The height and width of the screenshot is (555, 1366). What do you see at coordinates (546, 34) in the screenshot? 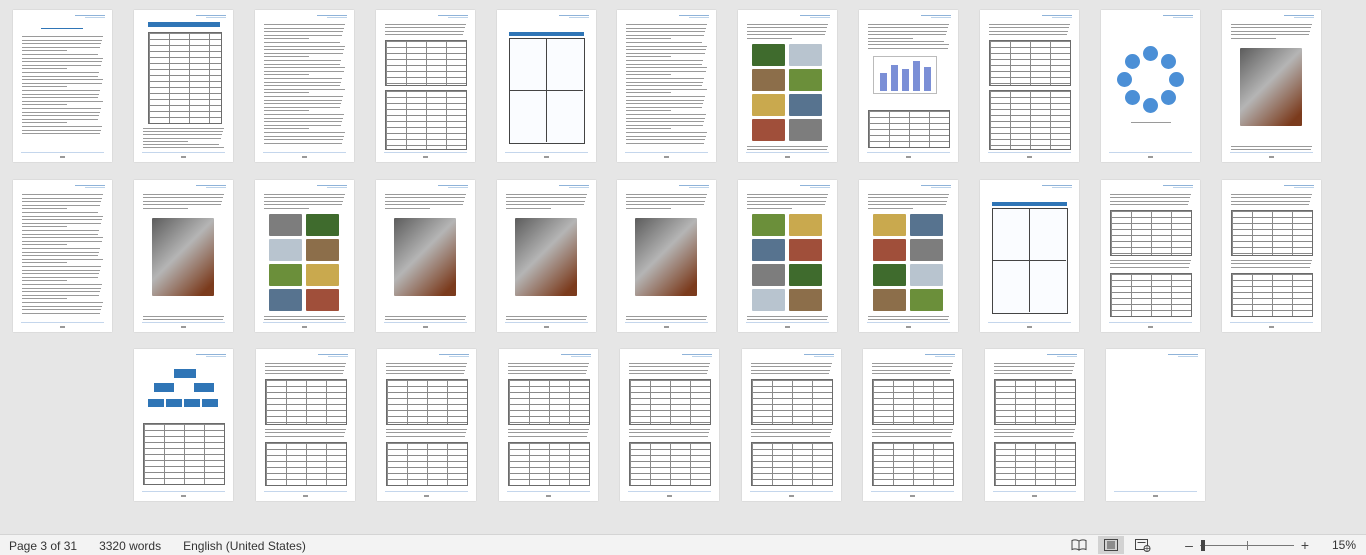
I see `title-bar` at bounding box center [546, 34].